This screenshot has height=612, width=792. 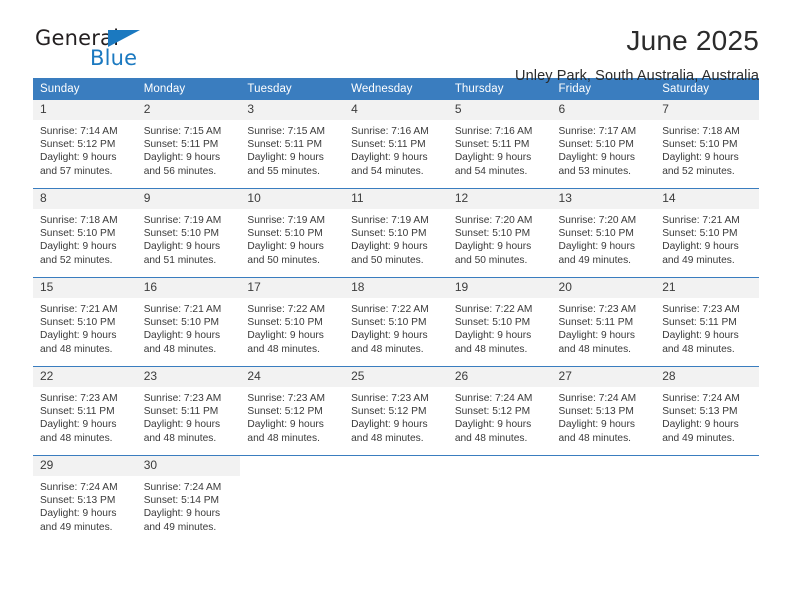 I want to click on day-number: 6, so click(x=603, y=110).